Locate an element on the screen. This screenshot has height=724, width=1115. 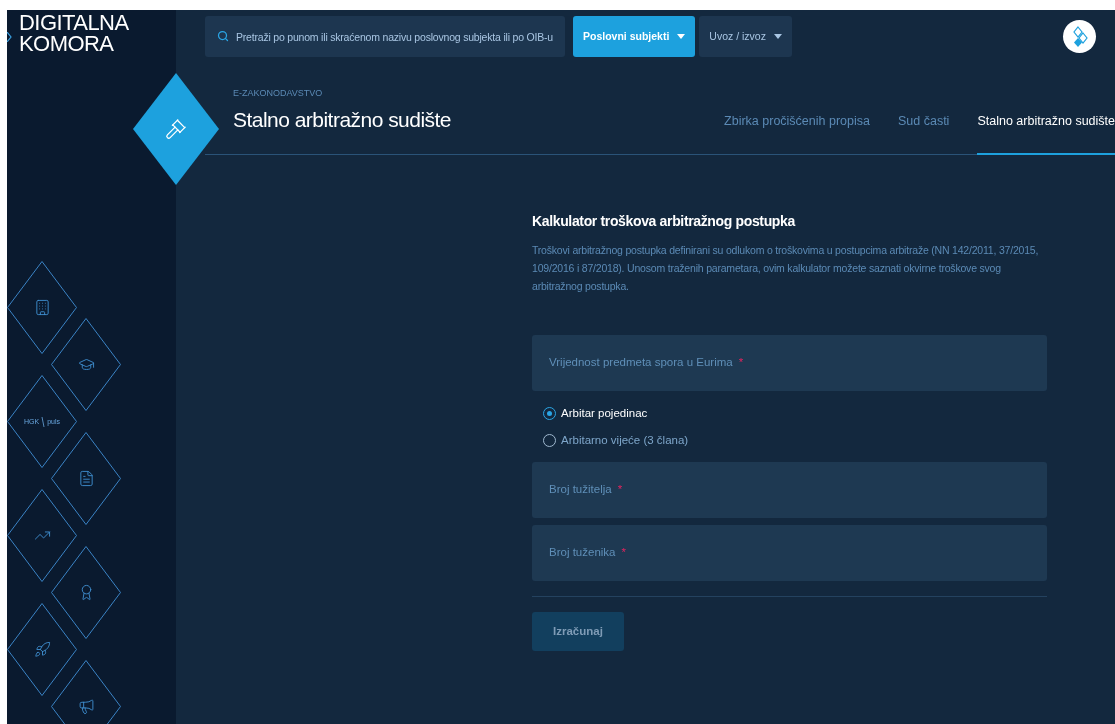
rocket-icon is located at coordinates (42, 649).